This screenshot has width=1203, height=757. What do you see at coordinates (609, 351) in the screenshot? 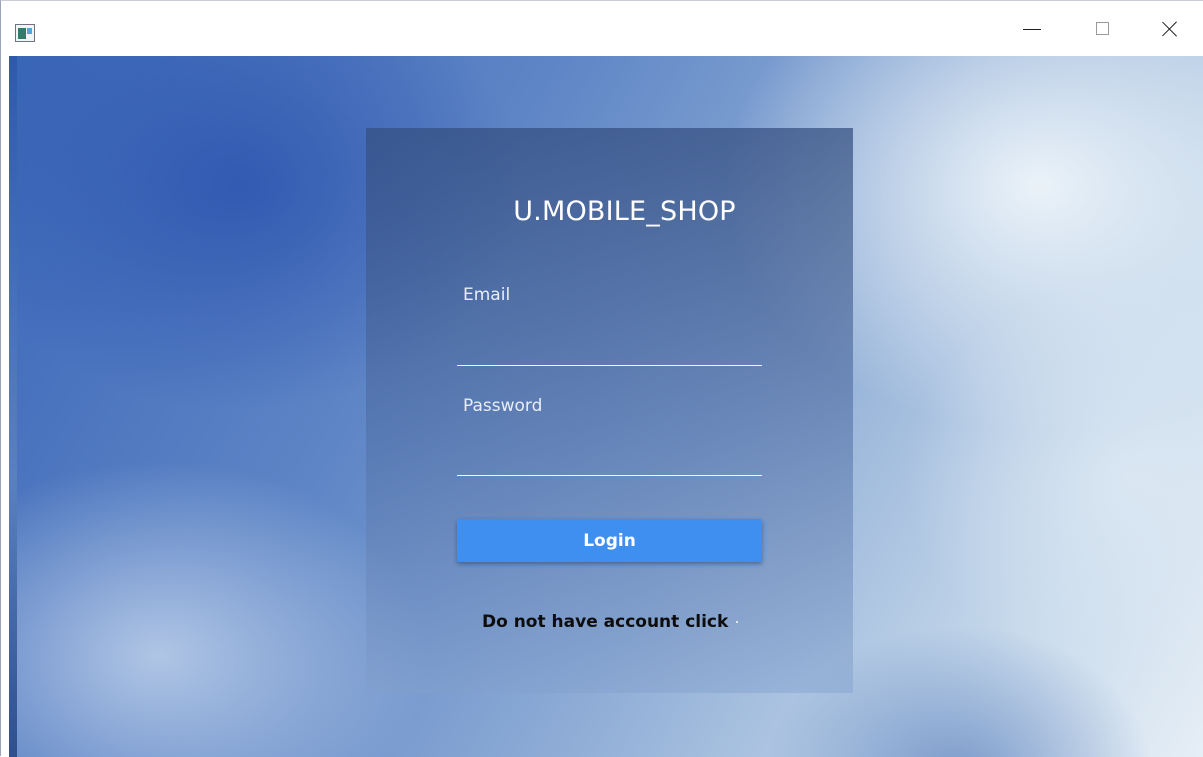
I see `email-field` at bounding box center [609, 351].